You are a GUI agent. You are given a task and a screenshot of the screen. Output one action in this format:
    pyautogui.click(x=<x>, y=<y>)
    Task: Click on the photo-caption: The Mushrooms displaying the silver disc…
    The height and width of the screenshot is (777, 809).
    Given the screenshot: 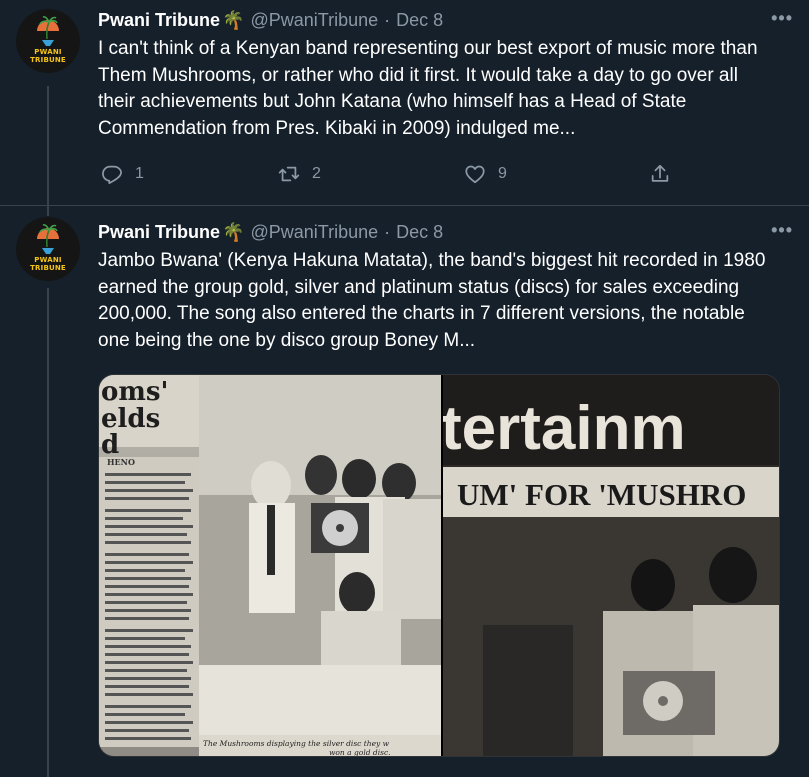 What is the action you would take?
    pyautogui.click(x=296, y=743)
    